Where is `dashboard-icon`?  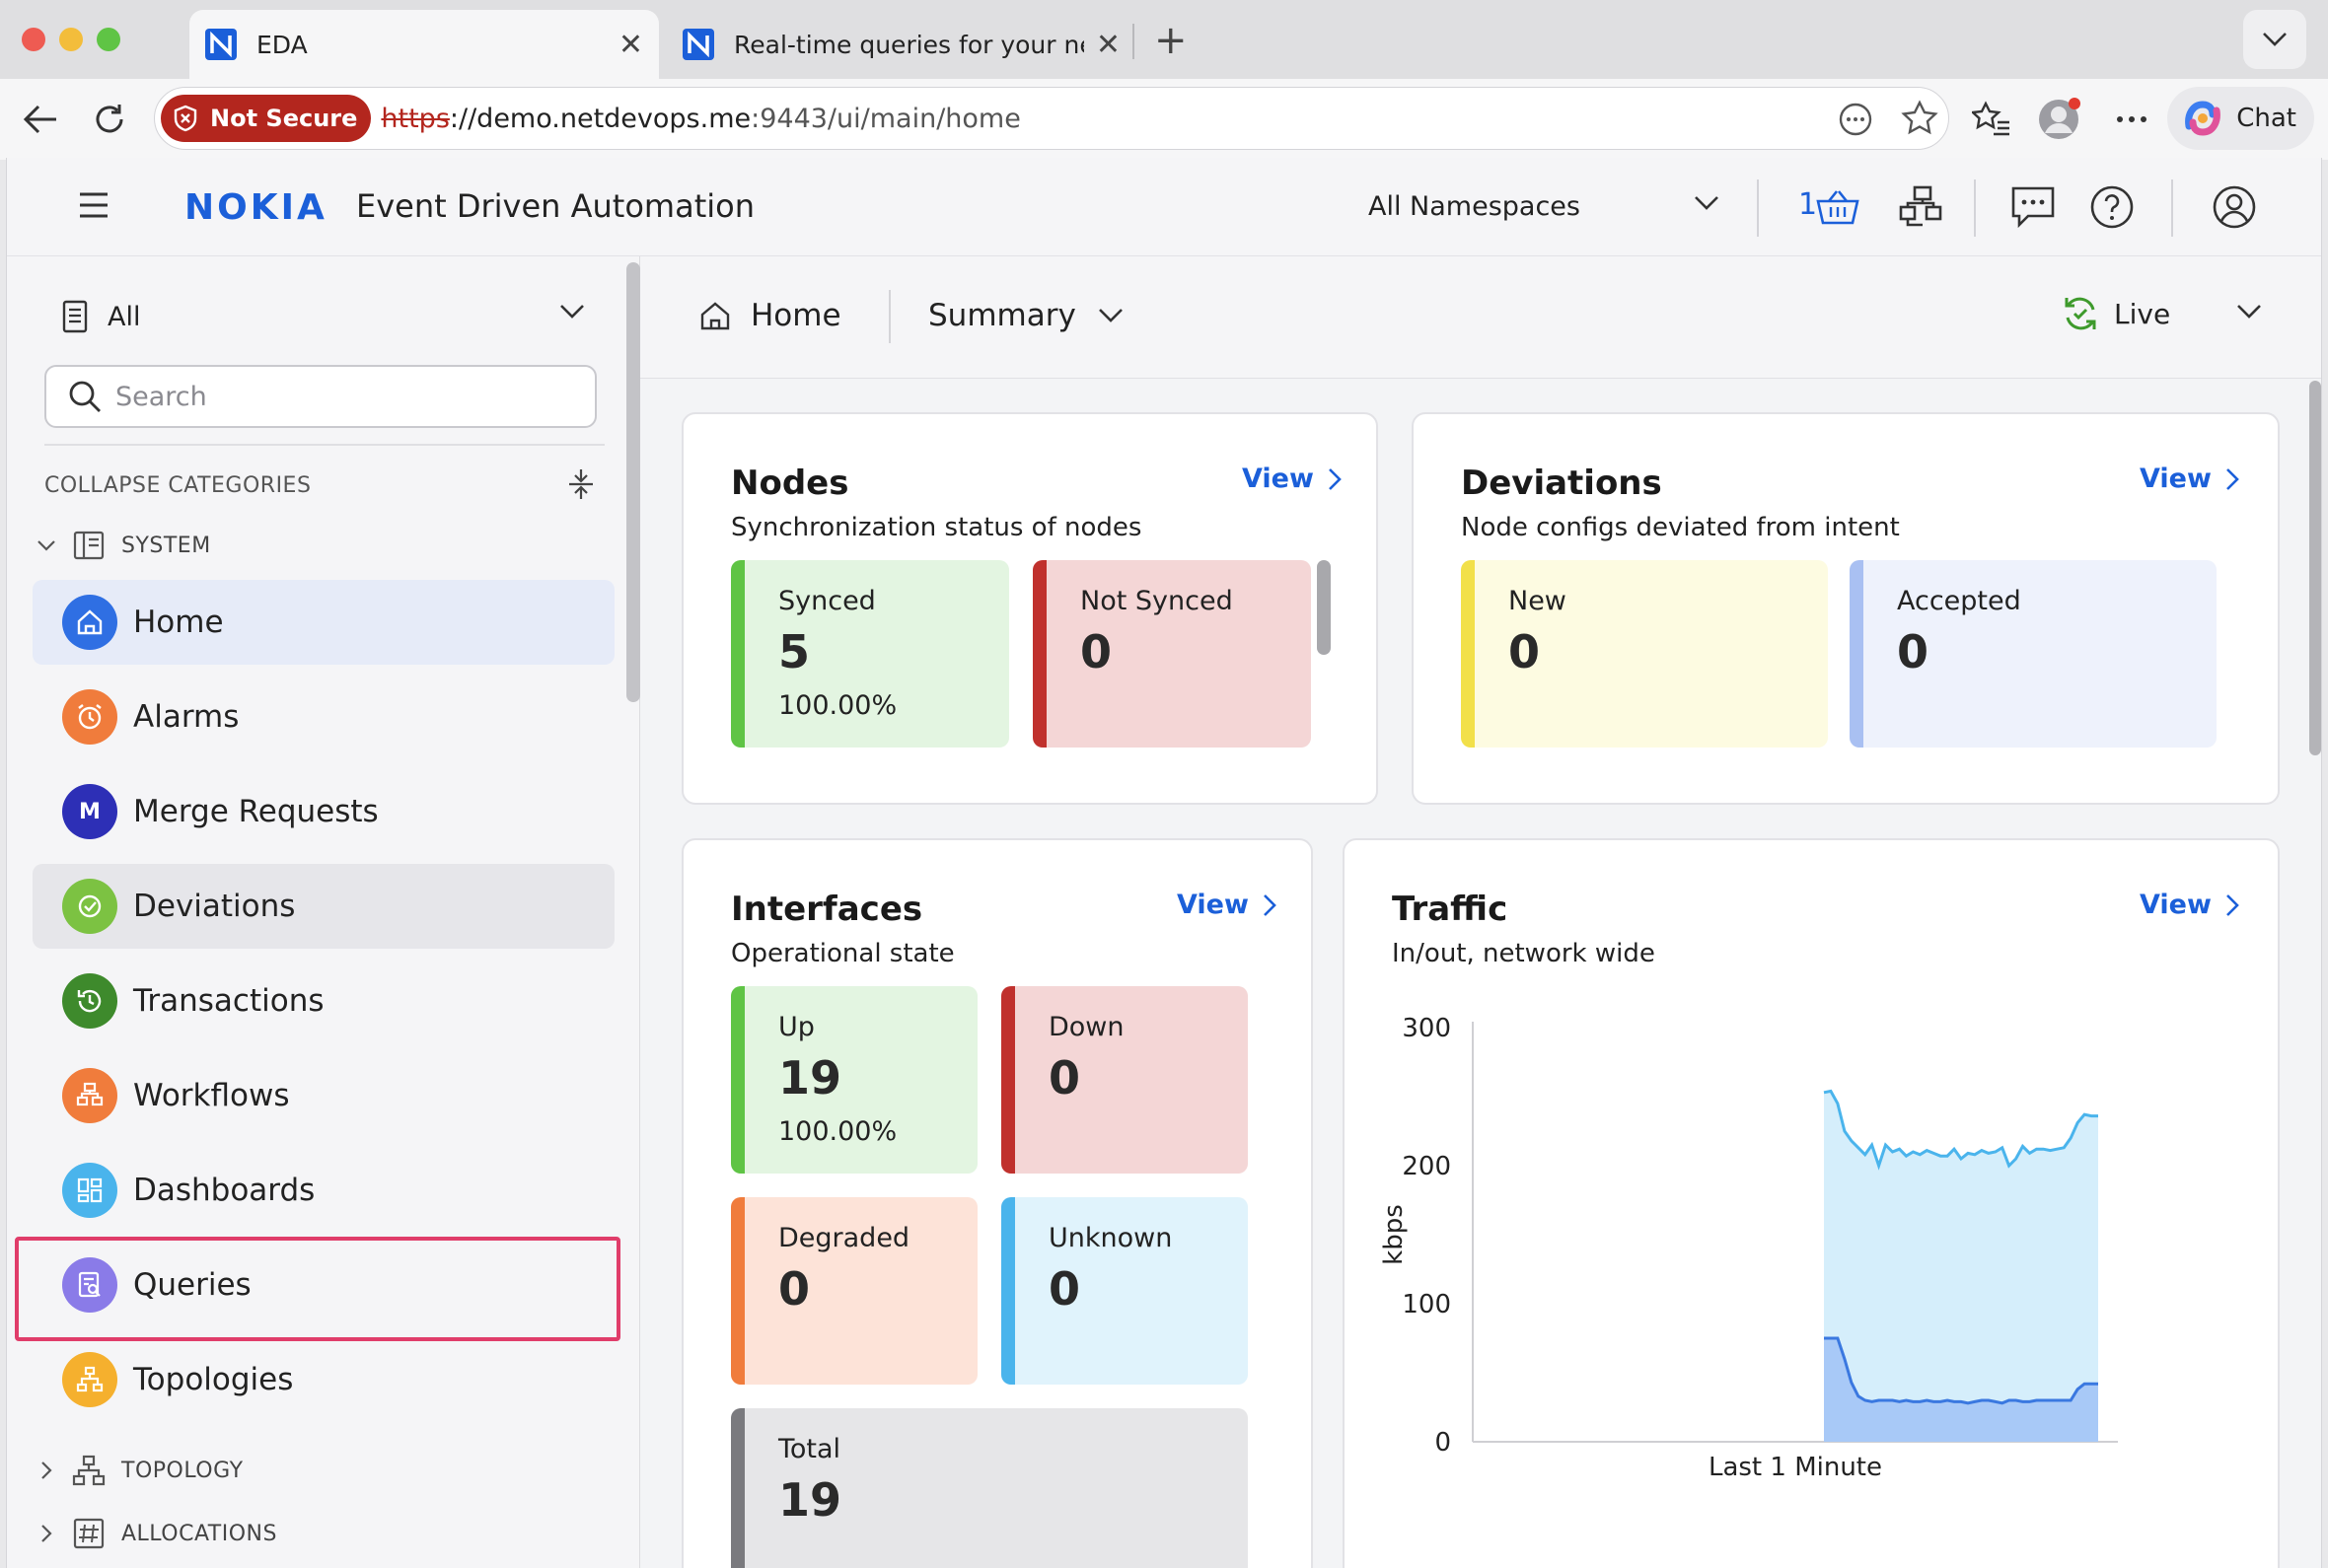 dashboard-icon is located at coordinates (89, 1190).